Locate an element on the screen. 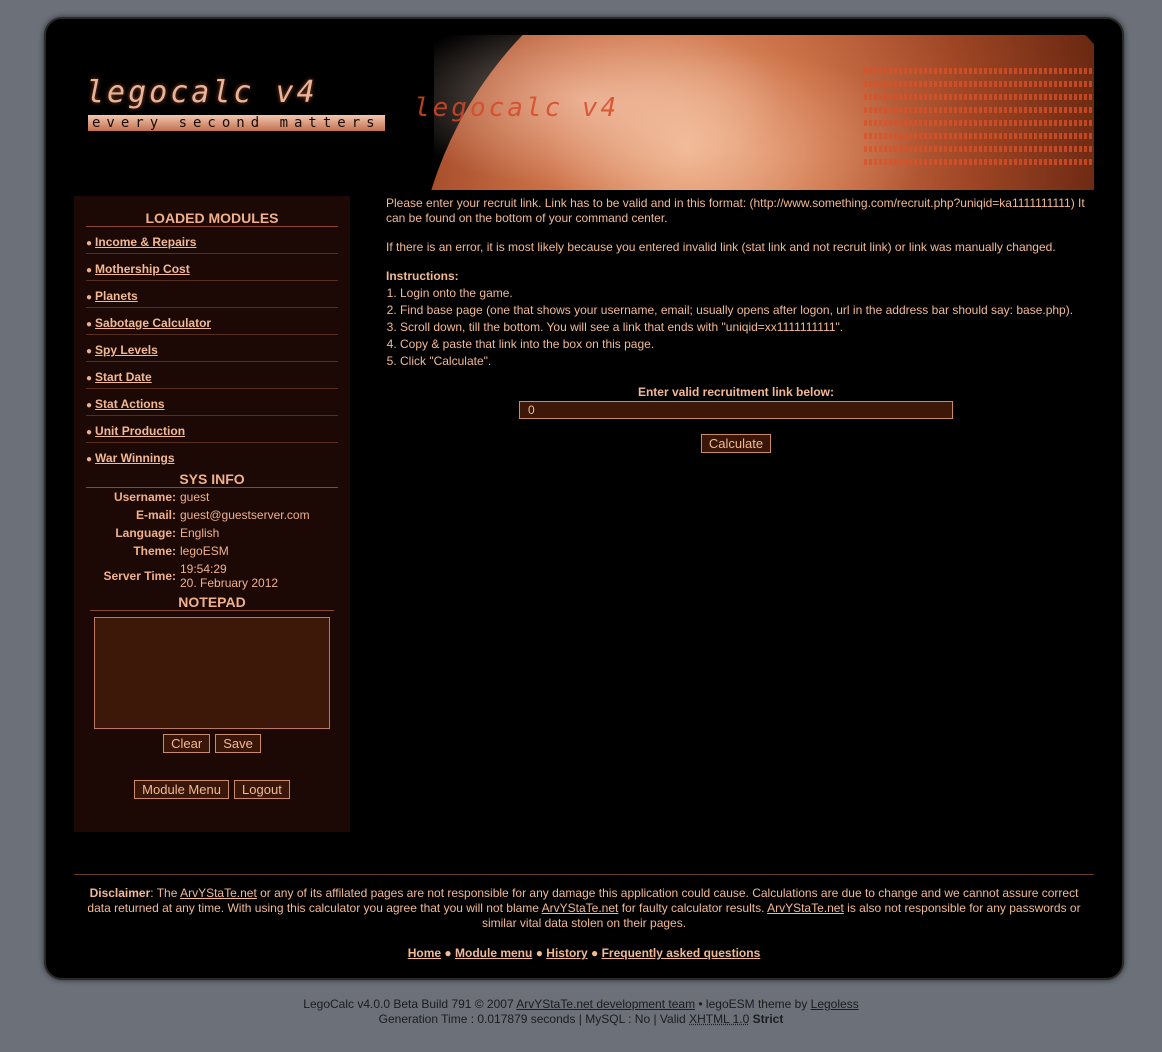 Image resolution: width=1162 pixels, height=1052 pixels. sysinfo-title: SYS INFO is located at coordinates (212, 479).